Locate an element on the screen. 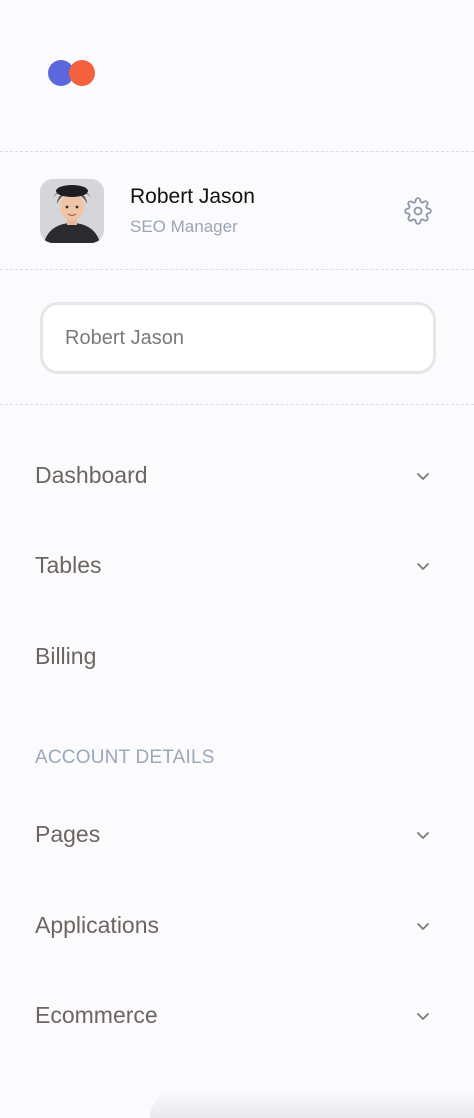  search-box is located at coordinates (238, 338).